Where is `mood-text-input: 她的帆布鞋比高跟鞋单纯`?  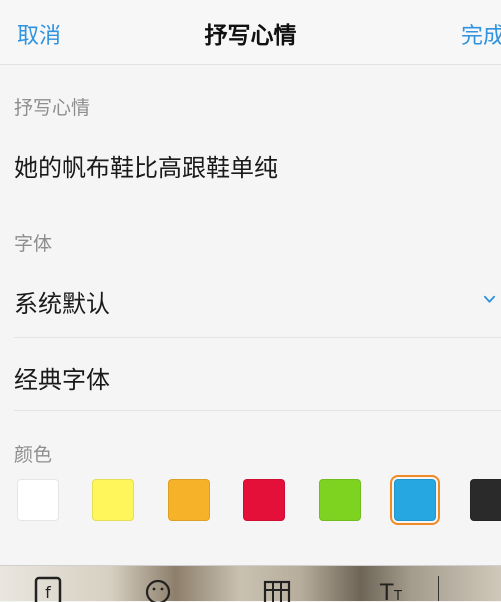 mood-text-input: 她的帆布鞋比高跟鞋单纯 is located at coordinates (146, 165).